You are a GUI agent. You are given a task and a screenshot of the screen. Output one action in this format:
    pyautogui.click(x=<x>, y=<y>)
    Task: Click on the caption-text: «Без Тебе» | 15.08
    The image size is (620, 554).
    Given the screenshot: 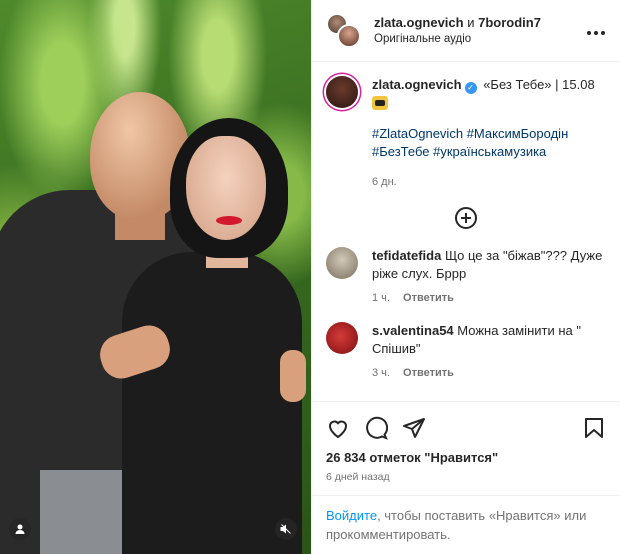 What is the action you would take?
    pyautogui.click(x=539, y=84)
    